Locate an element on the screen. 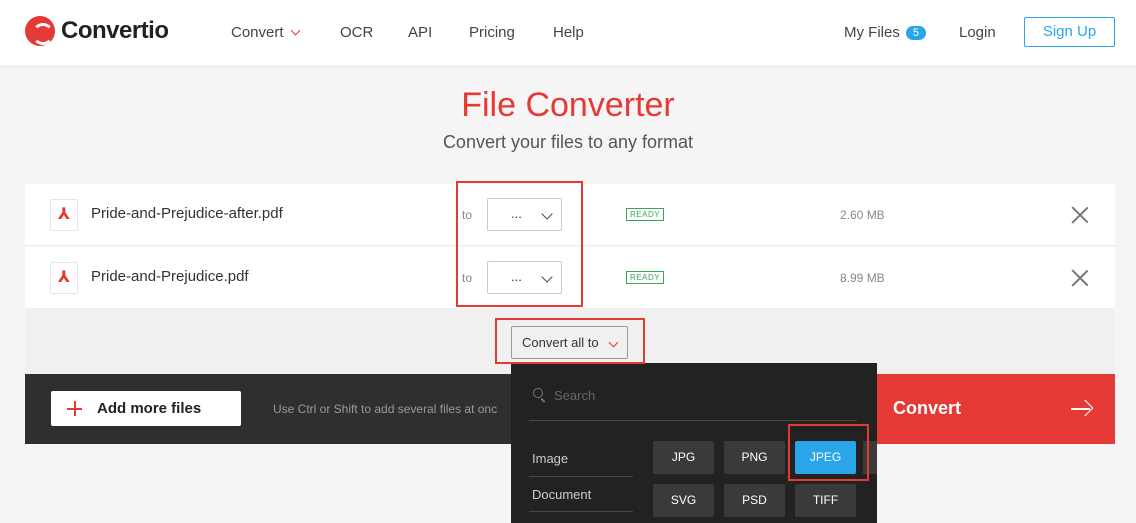 The image size is (1136, 523). highlight-convert-all is located at coordinates (570, 341).